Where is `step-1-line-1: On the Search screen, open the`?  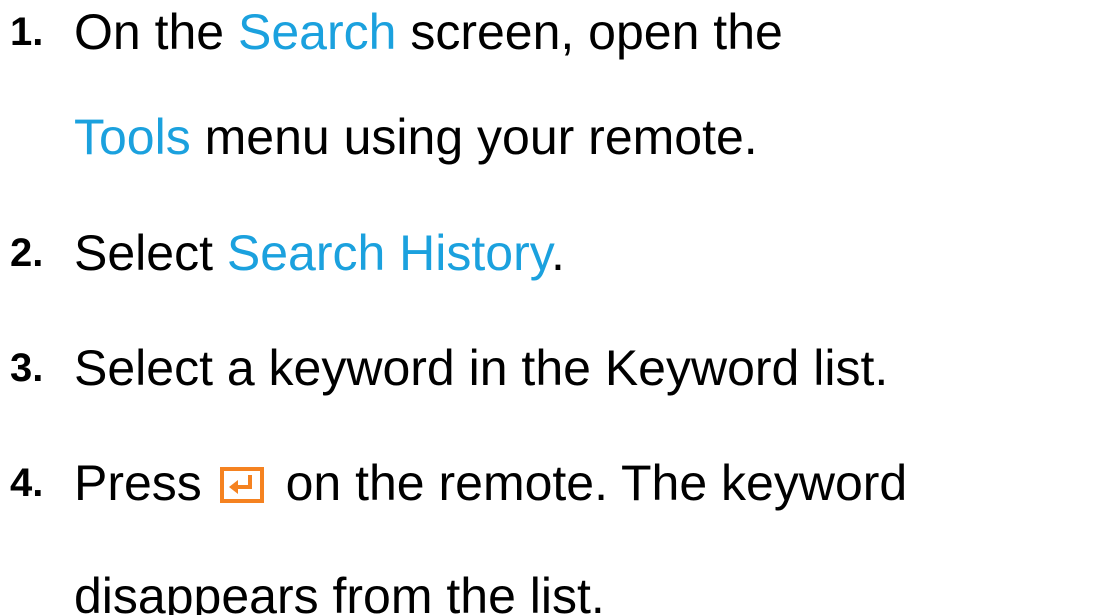
step-1-line-1: On the Search screen, open the is located at coordinates (428, 32).